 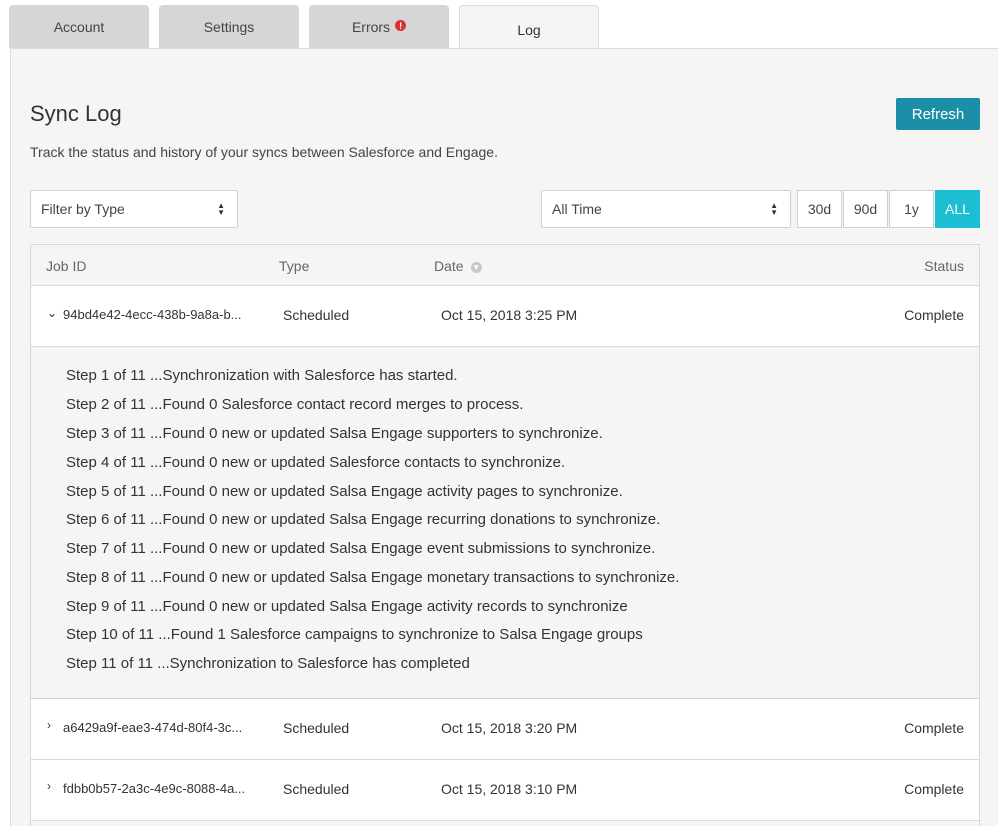 What do you see at coordinates (476, 267) in the screenshot?
I see `sort-down-icon: ▼` at bounding box center [476, 267].